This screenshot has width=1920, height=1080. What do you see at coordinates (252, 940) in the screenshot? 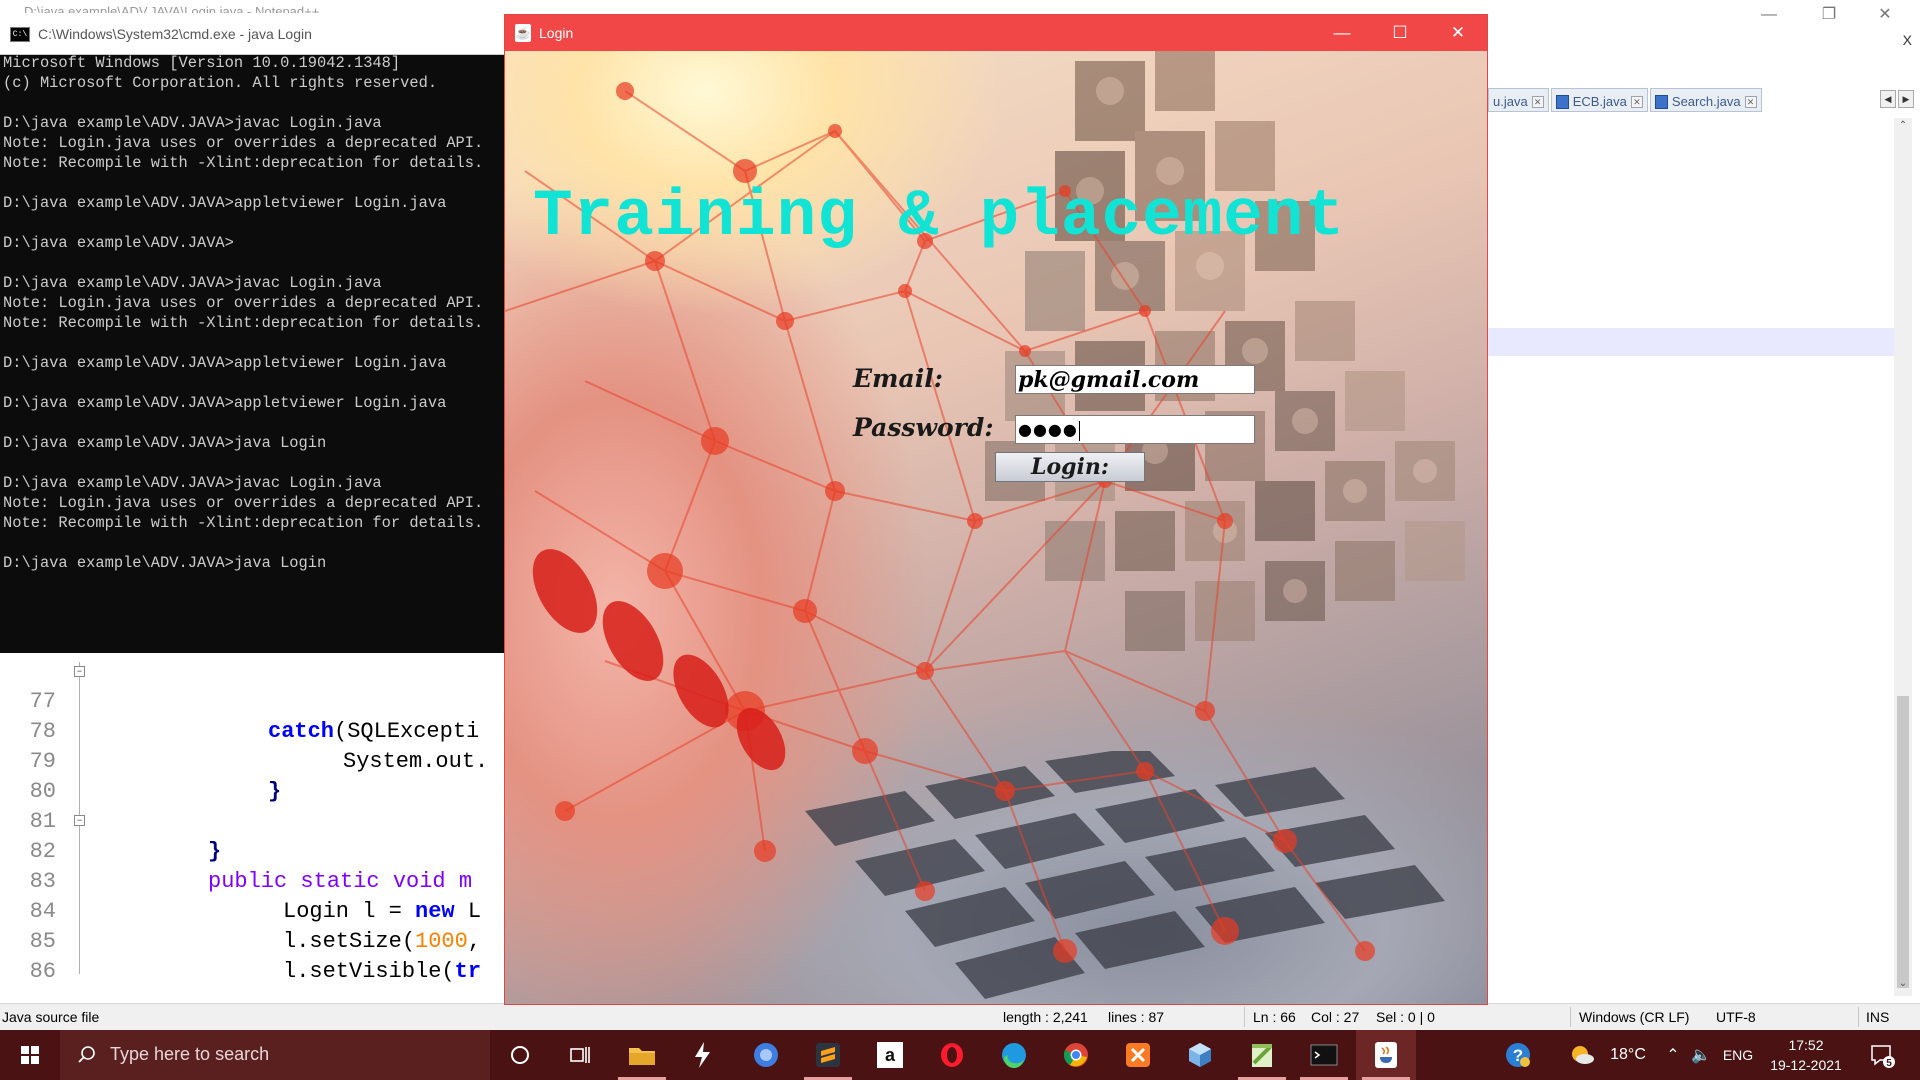
I see `code-line: 85 l.setVisible(tr` at bounding box center [252, 940].